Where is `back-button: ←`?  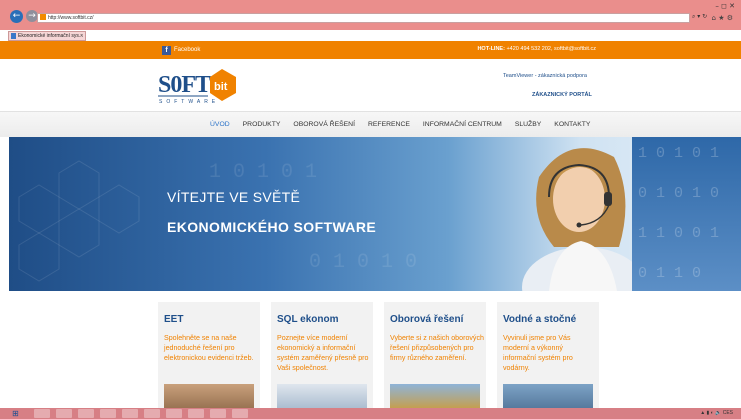
back-button: ← is located at coordinates (16, 16).